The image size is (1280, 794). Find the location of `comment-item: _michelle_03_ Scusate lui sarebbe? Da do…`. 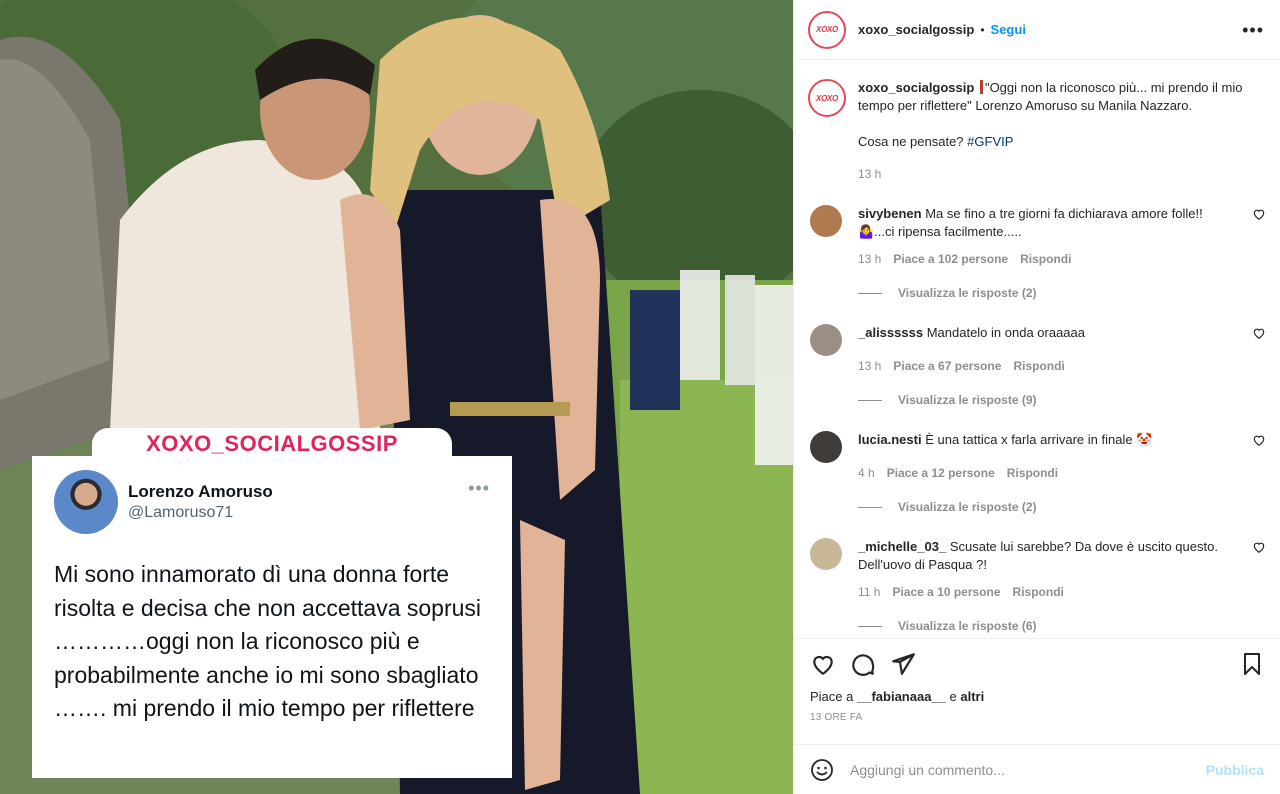

comment-item: _michelle_03_ Scusate lui sarebbe? Da do… is located at coordinates (1037, 569).